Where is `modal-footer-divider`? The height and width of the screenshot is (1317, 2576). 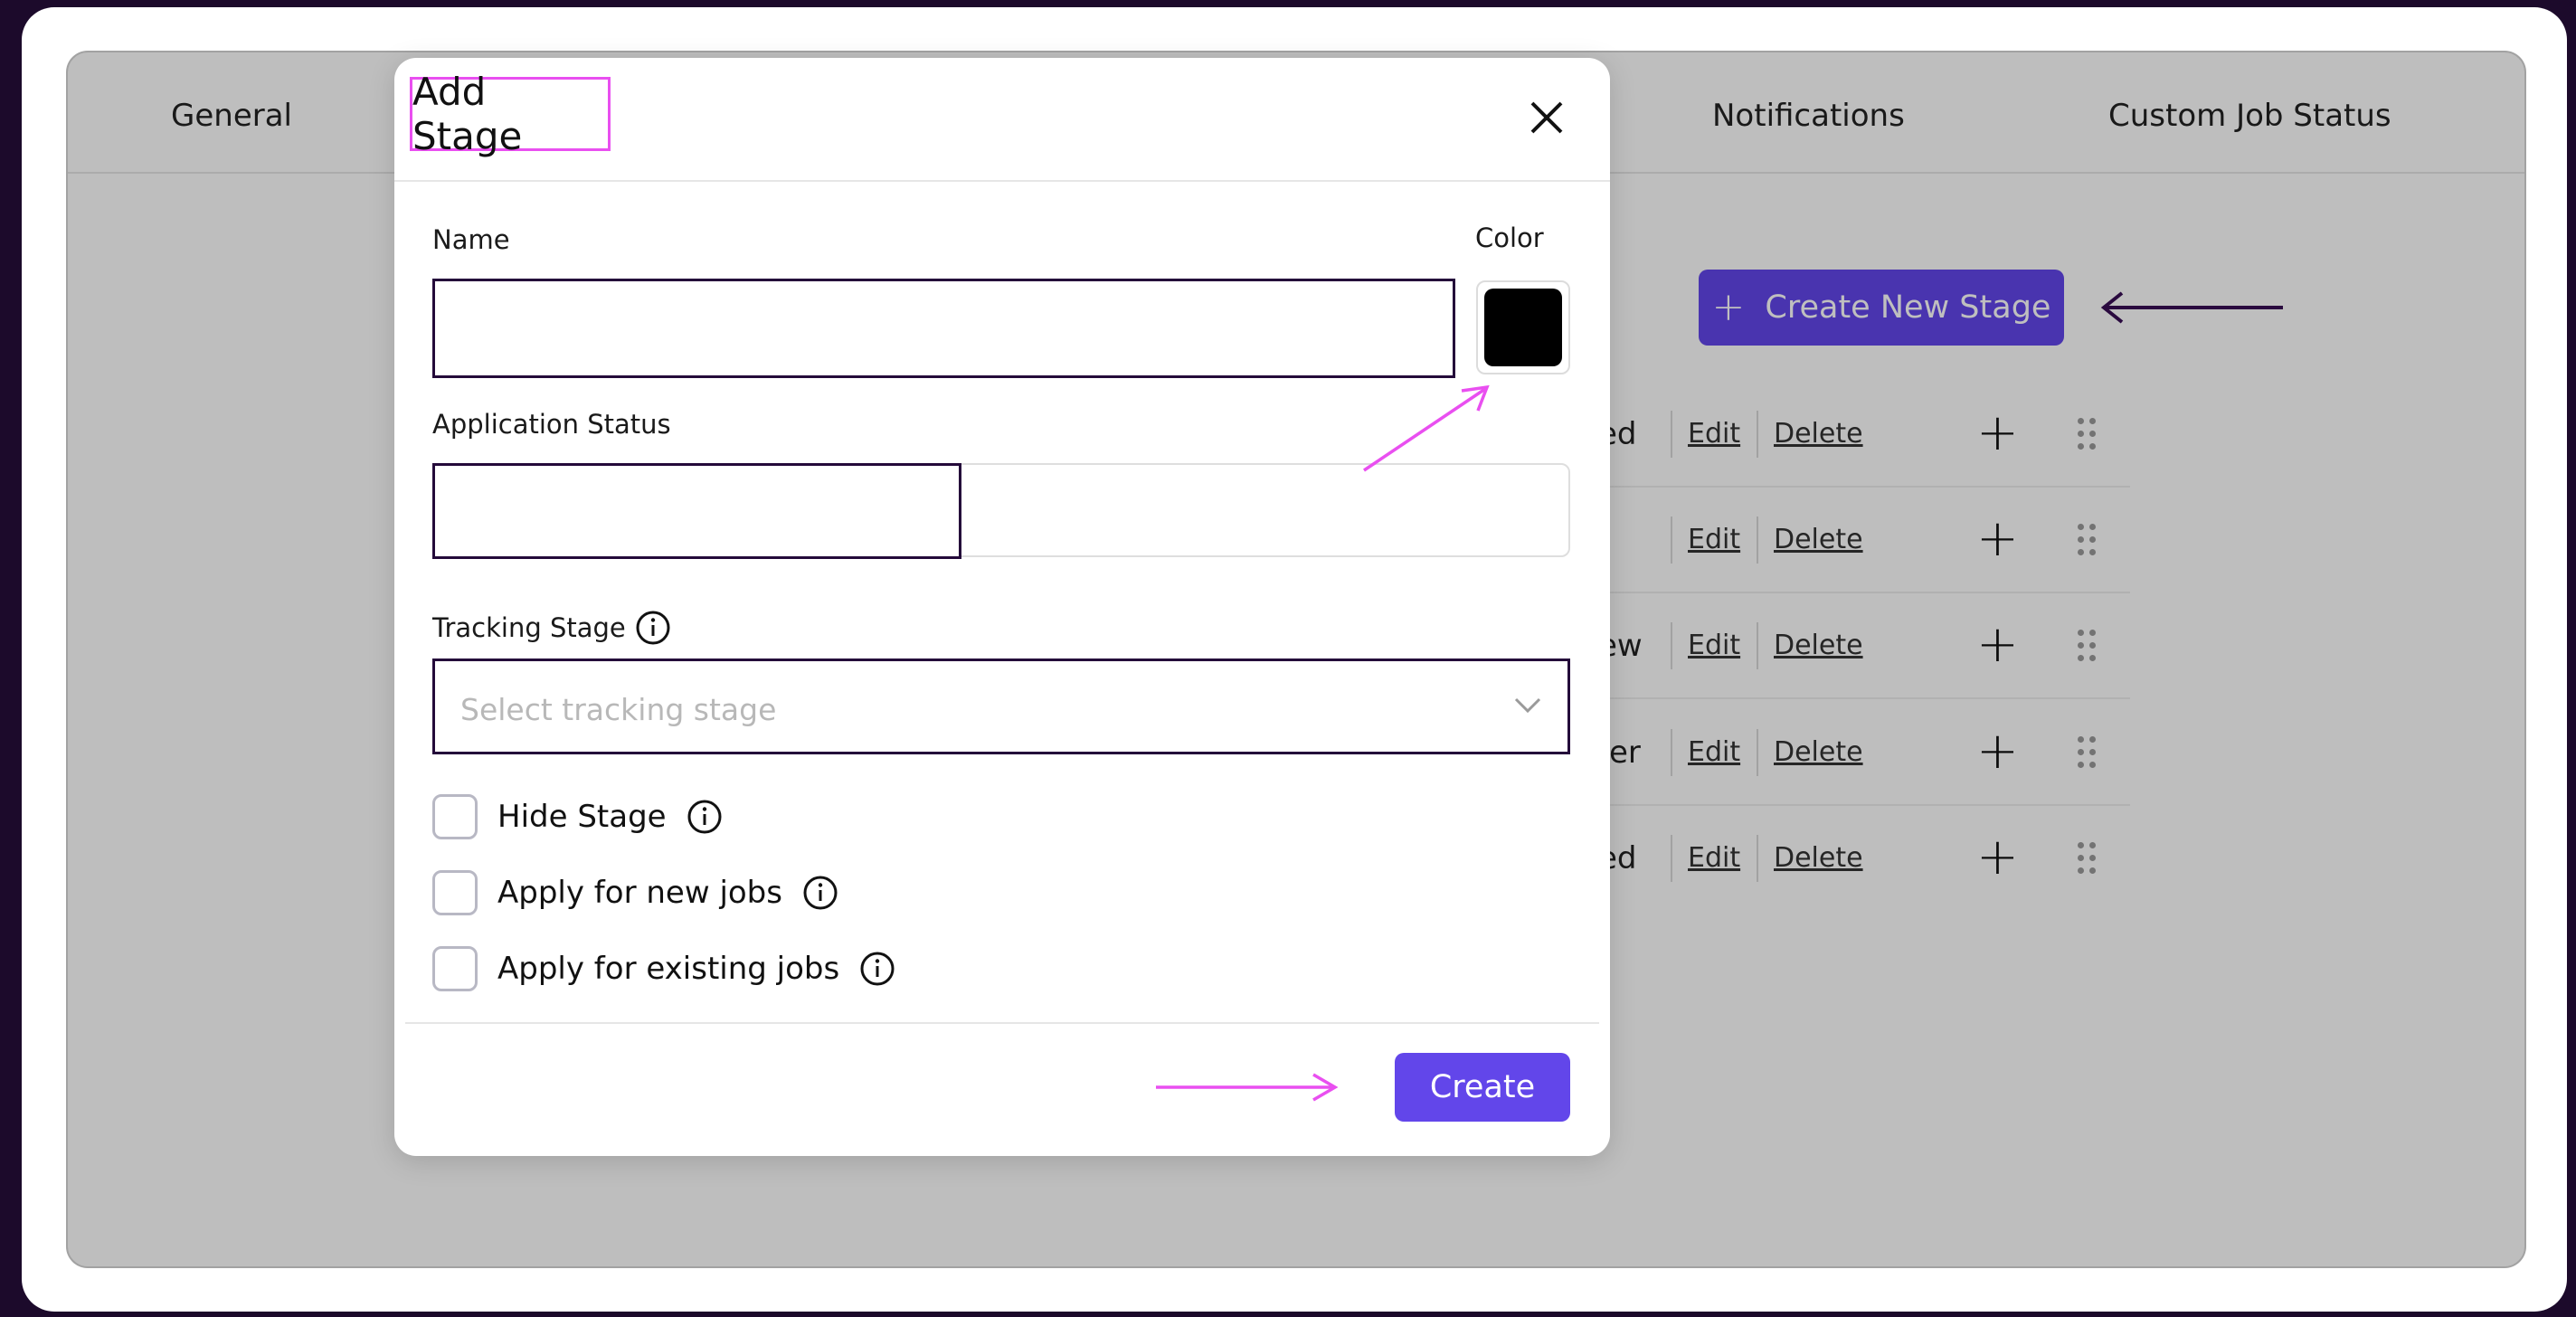
modal-footer-divider is located at coordinates (1002, 1023).